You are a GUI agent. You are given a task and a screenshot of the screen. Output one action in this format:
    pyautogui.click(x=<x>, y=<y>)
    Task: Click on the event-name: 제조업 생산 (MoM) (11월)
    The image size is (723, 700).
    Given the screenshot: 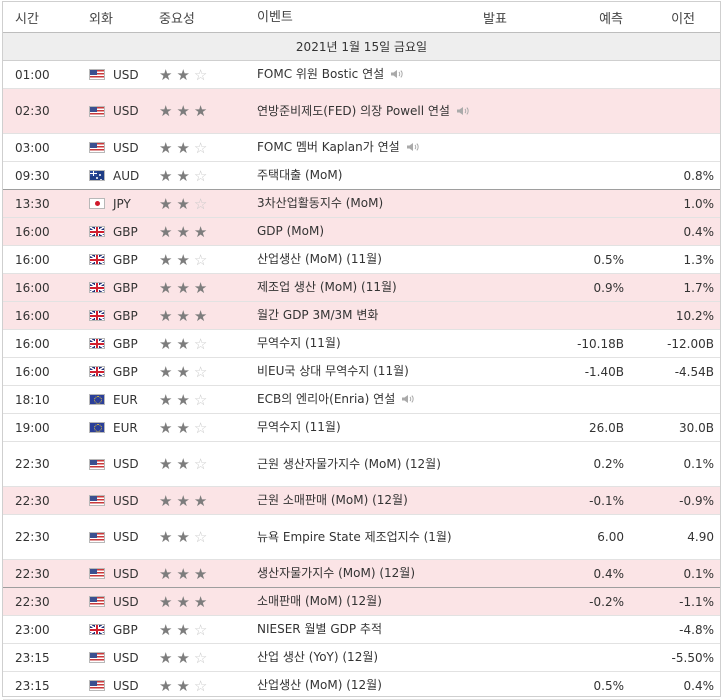 What is the action you would take?
    pyautogui.click(x=327, y=287)
    